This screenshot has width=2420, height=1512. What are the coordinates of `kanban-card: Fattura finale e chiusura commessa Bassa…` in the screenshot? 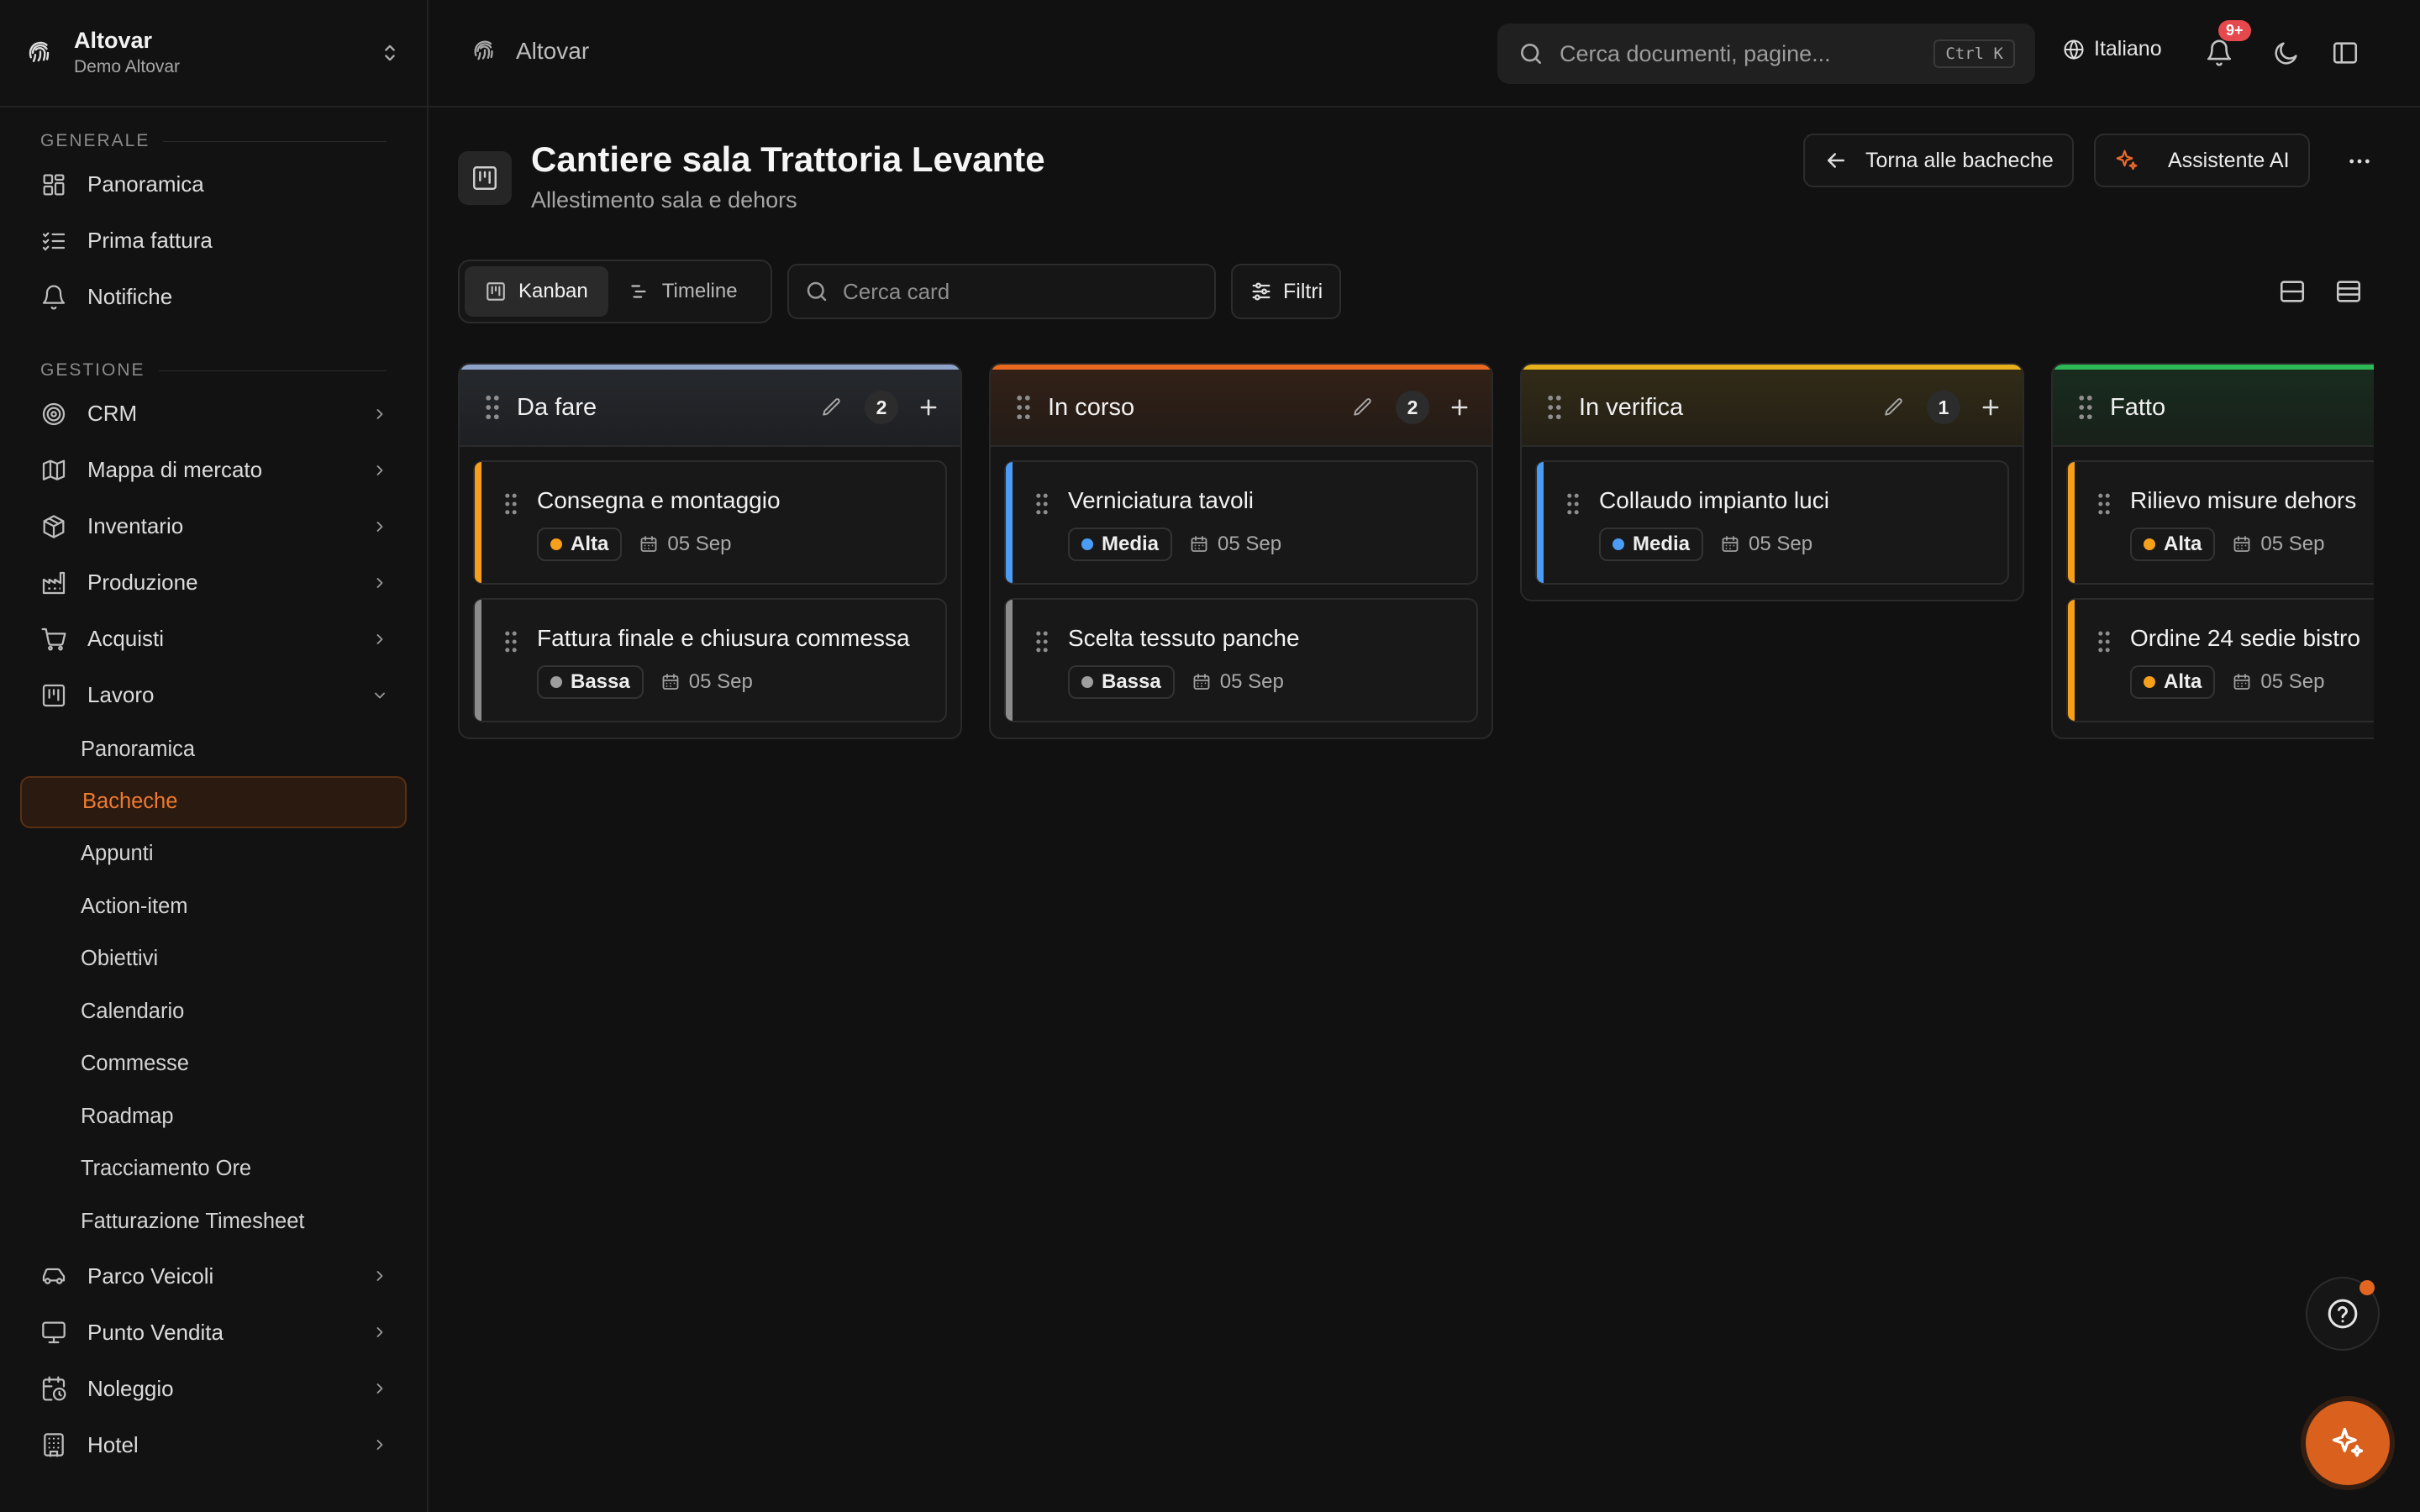 It's located at (710, 660).